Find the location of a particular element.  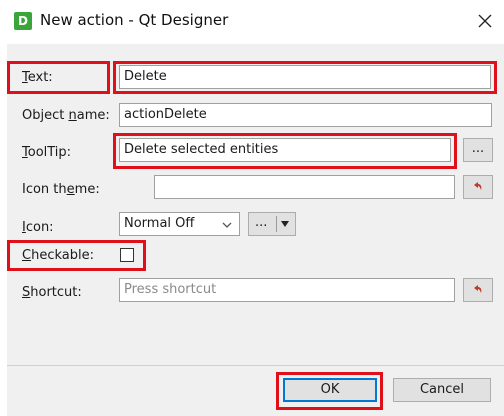

button-box-separator is located at coordinates (255, 365).